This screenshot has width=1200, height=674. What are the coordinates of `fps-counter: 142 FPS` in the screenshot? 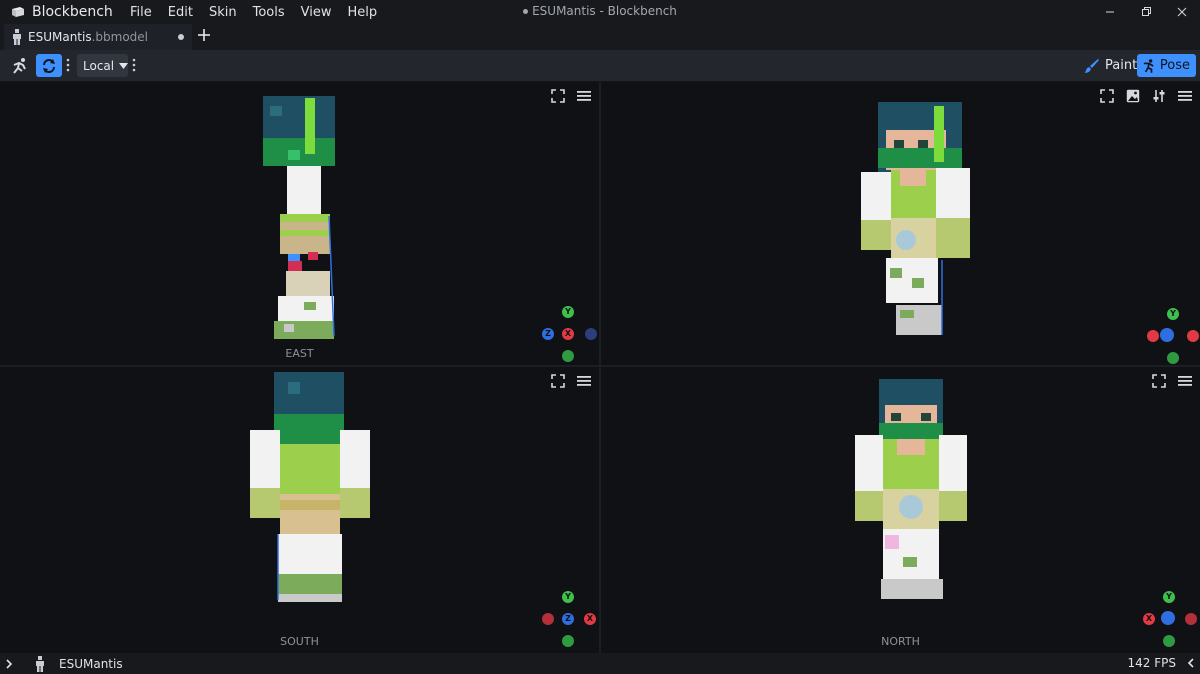 It's located at (1151, 663).